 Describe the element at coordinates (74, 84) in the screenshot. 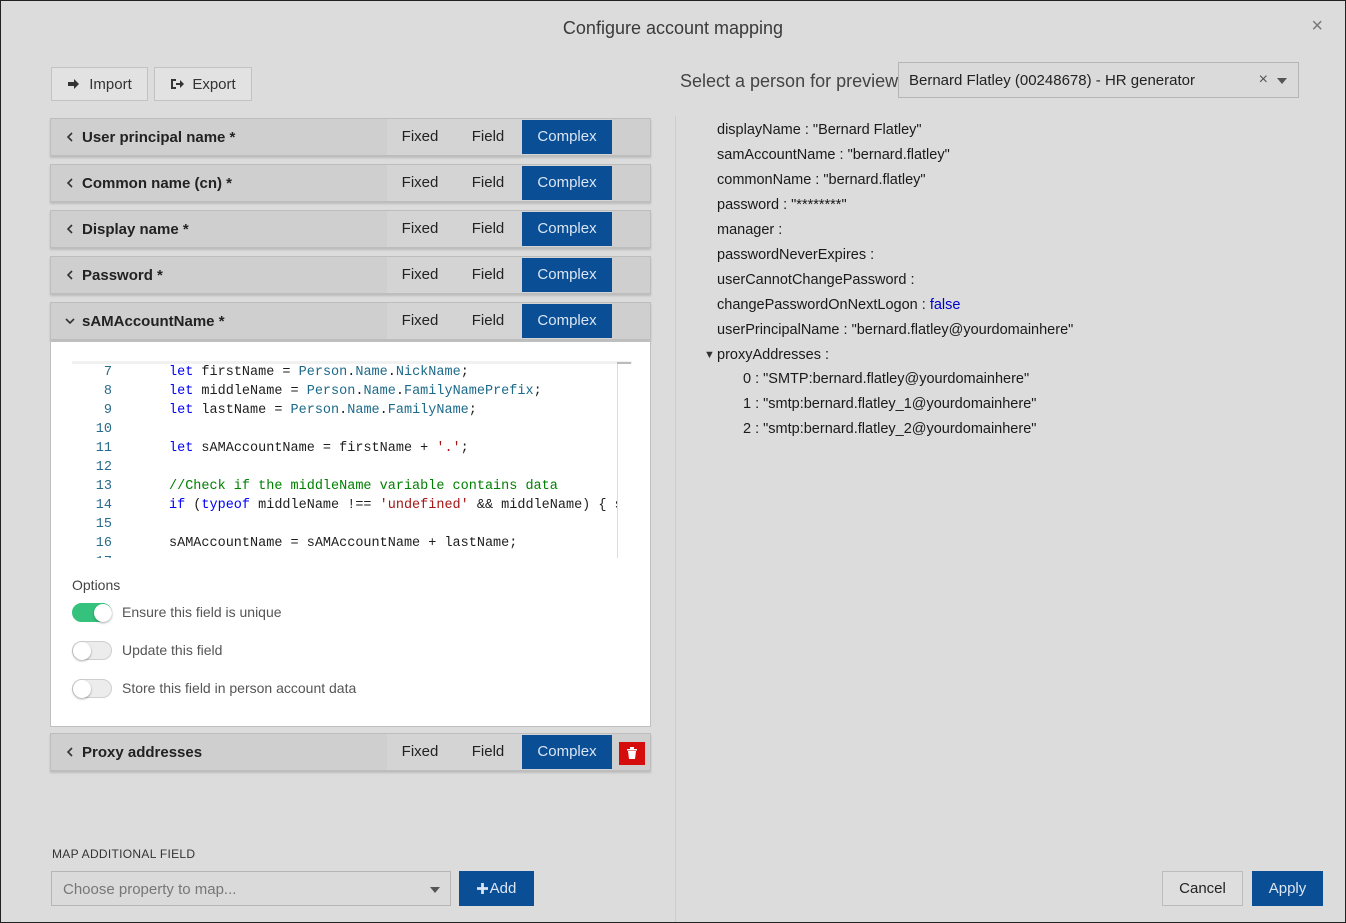

I see `sign-in-icon` at that location.